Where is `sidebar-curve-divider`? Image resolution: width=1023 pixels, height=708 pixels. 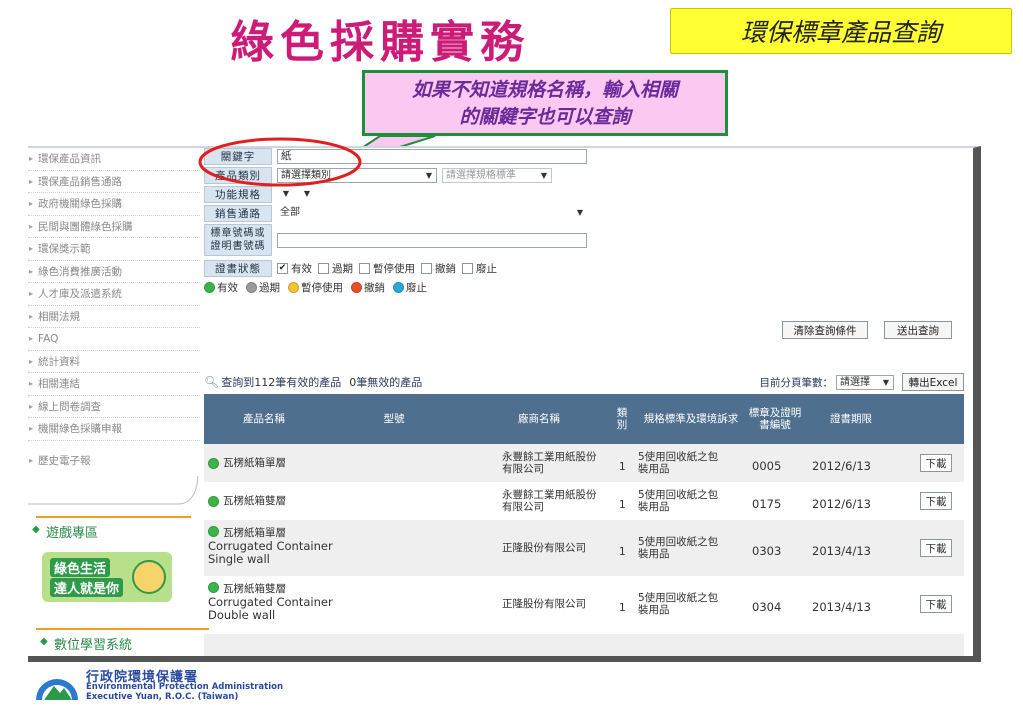
sidebar-curve-divider is located at coordinates (113, 490).